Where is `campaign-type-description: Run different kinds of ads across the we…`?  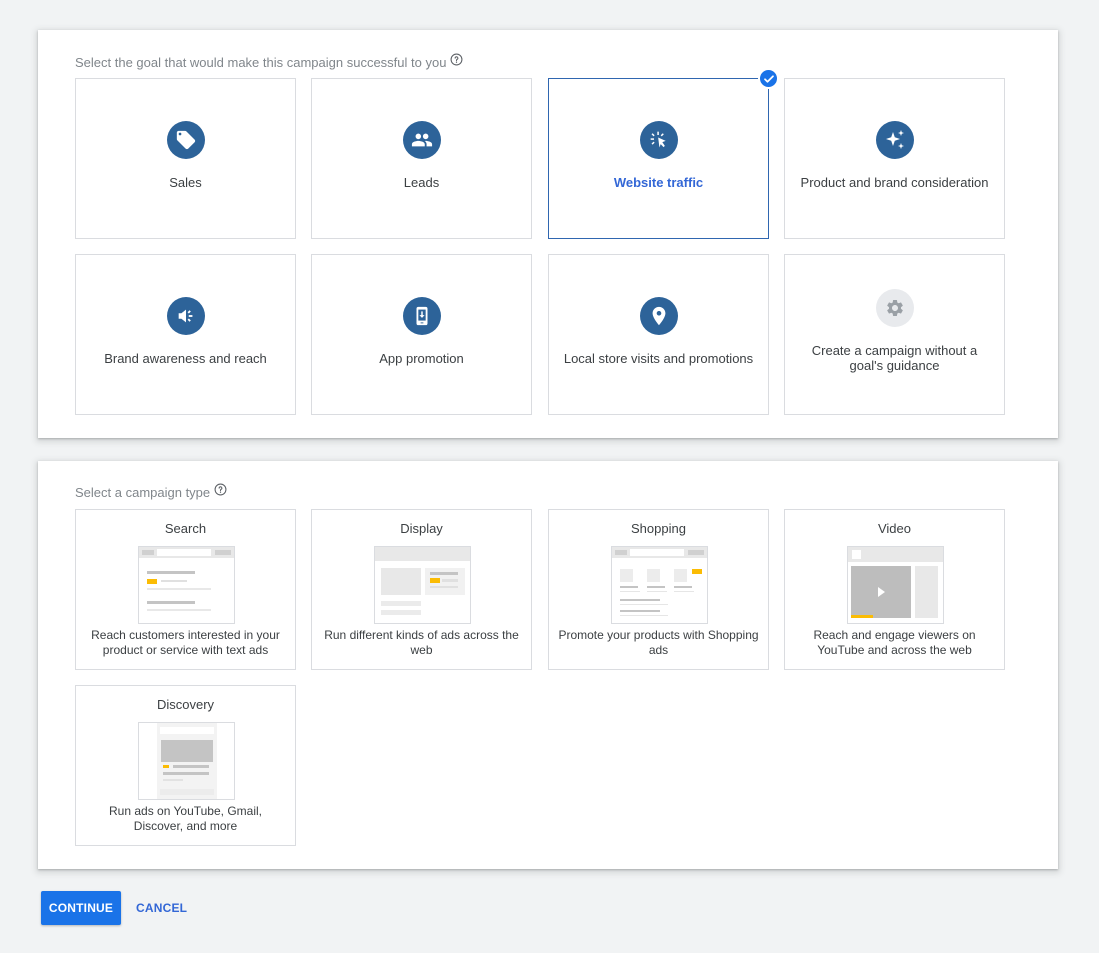
campaign-type-description: Run different kinds of ads across the we… is located at coordinates (421, 642).